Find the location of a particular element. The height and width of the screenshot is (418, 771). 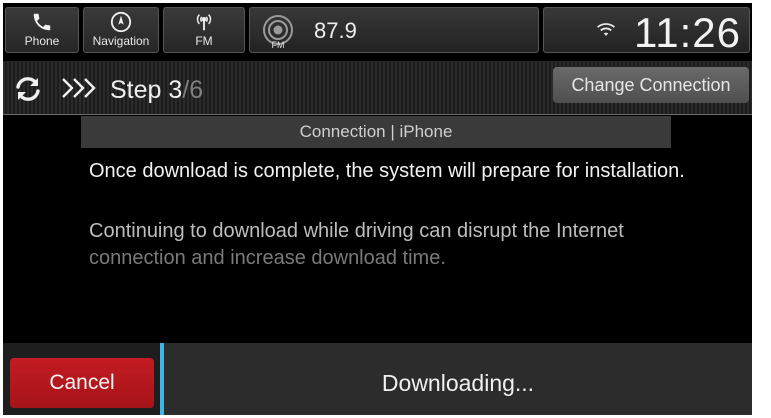

clock-time: 11:26 is located at coordinates (687, 32).